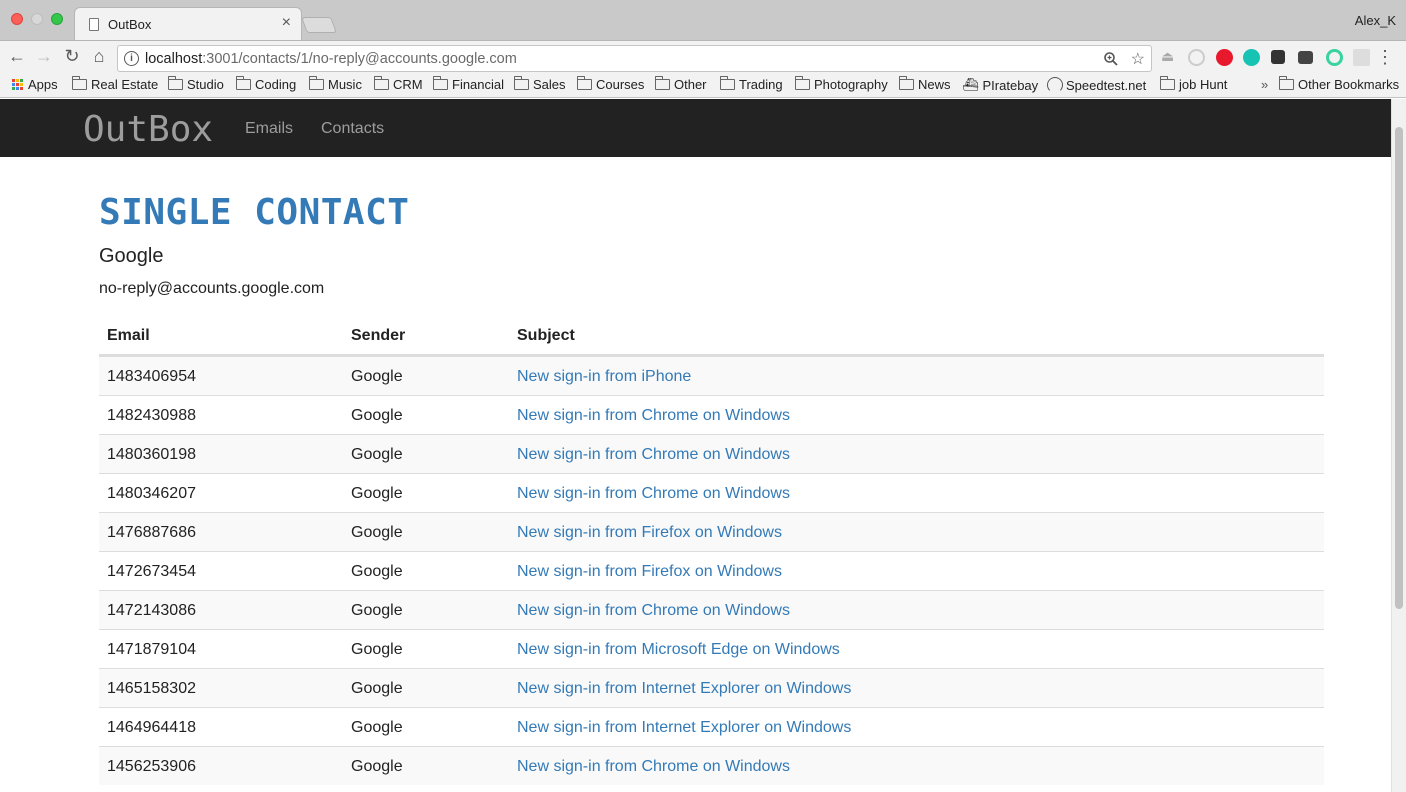 The image size is (1406, 792). What do you see at coordinates (148, 129) in the screenshot?
I see `brand-logo: OutBox` at bounding box center [148, 129].